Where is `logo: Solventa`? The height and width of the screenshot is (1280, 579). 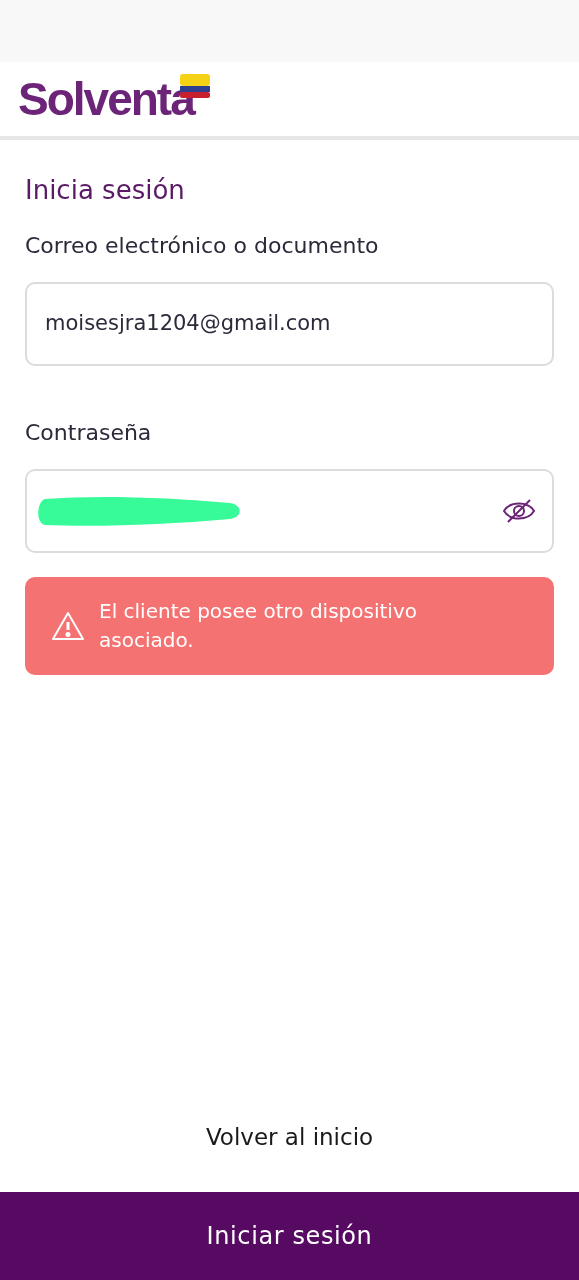
logo: Solventa is located at coordinates (106, 99).